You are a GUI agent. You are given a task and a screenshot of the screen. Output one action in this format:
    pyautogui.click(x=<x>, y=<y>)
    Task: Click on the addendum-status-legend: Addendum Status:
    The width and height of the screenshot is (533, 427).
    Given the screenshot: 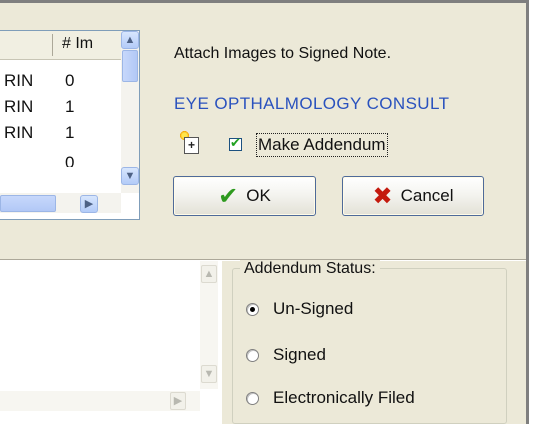 What is the action you would take?
    pyautogui.click(x=310, y=269)
    